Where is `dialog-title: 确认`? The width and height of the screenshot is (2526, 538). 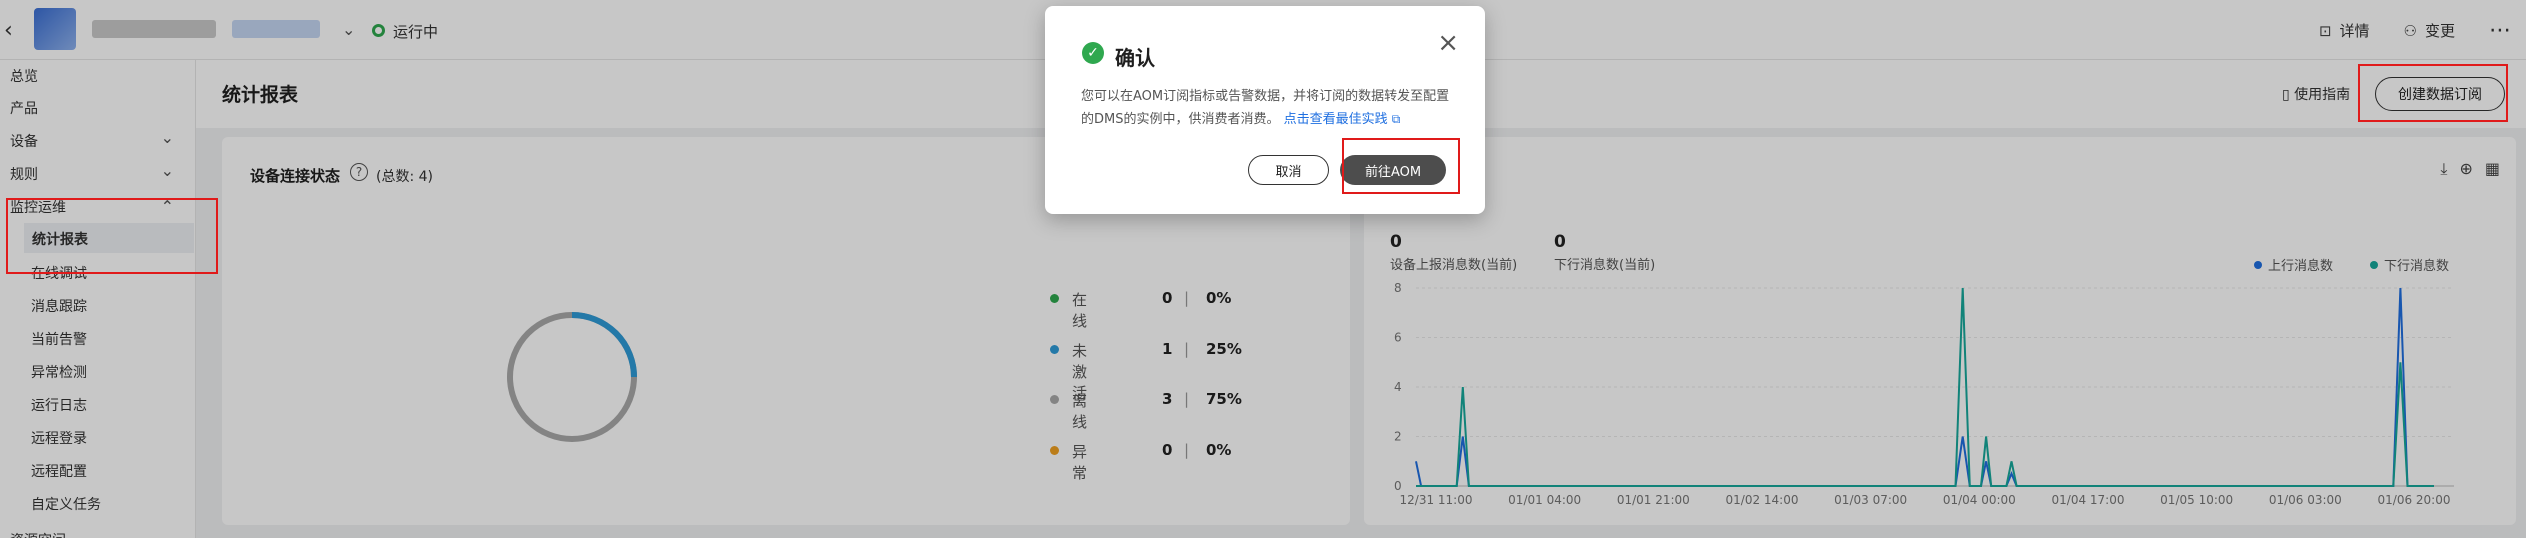 dialog-title: 确认 is located at coordinates (1135, 58).